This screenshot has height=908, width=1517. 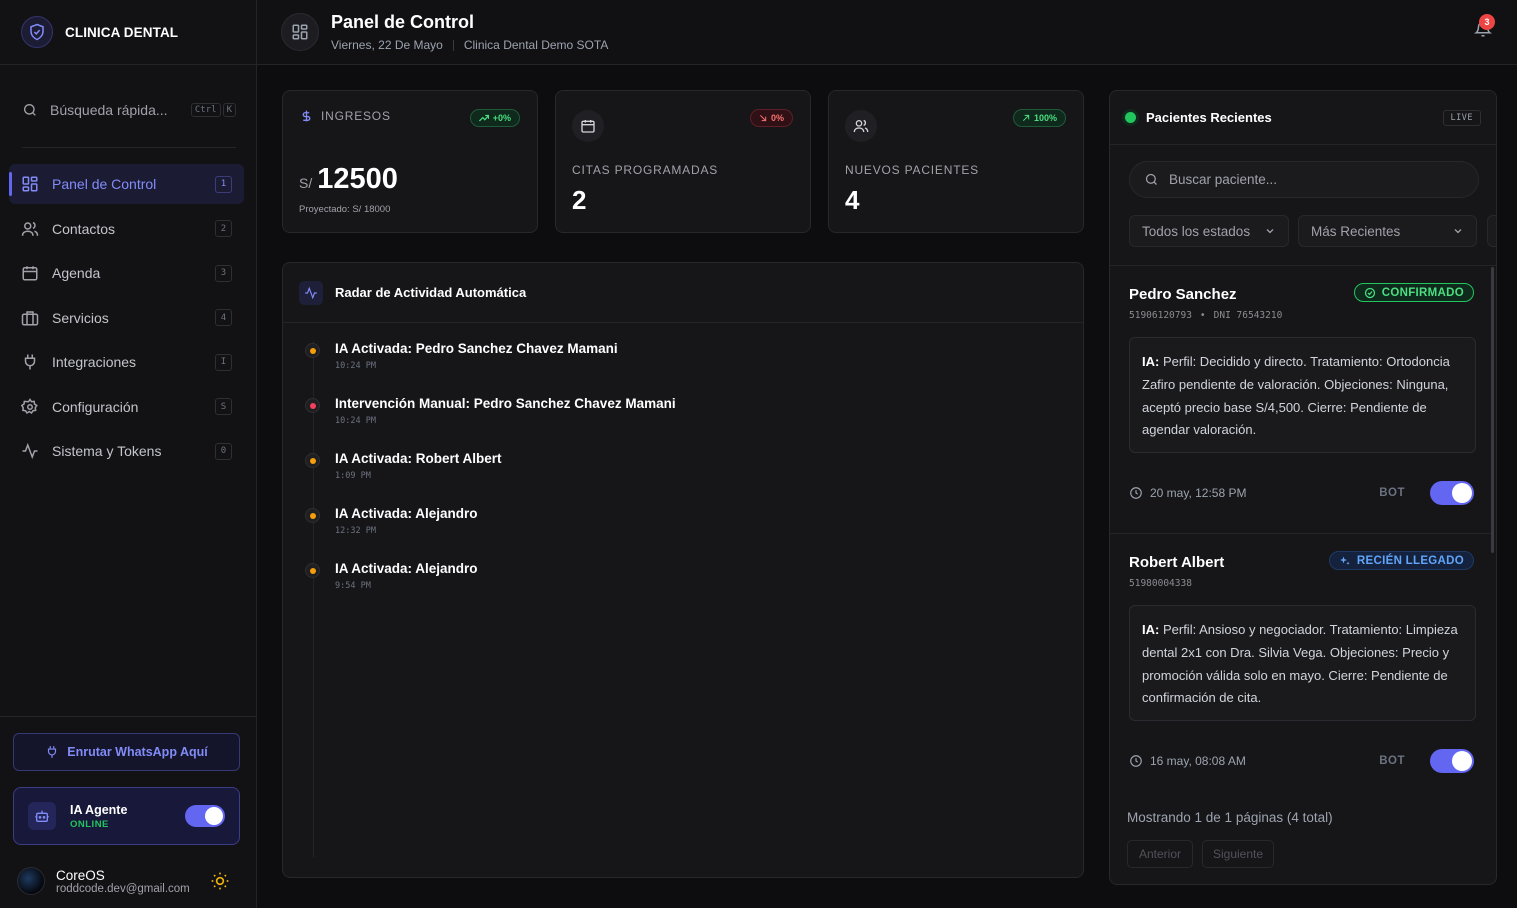 What do you see at coordinates (30, 318) in the screenshot?
I see `briefcase-icon` at bounding box center [30, 318].